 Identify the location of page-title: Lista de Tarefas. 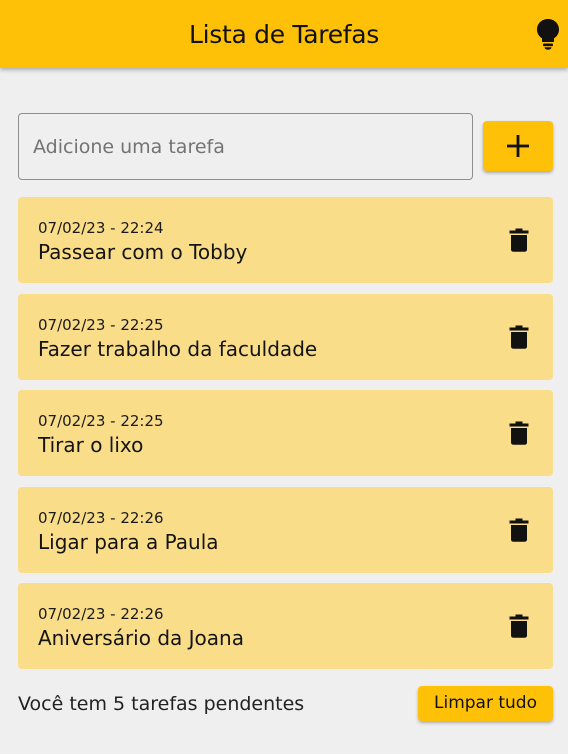
(284, 34).